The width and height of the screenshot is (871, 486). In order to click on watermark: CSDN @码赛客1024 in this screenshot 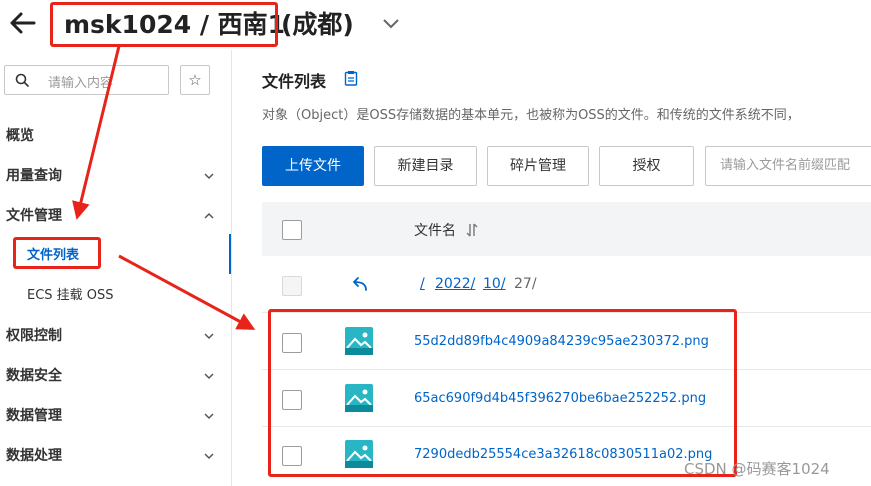, I will do `click(757, 469)`.